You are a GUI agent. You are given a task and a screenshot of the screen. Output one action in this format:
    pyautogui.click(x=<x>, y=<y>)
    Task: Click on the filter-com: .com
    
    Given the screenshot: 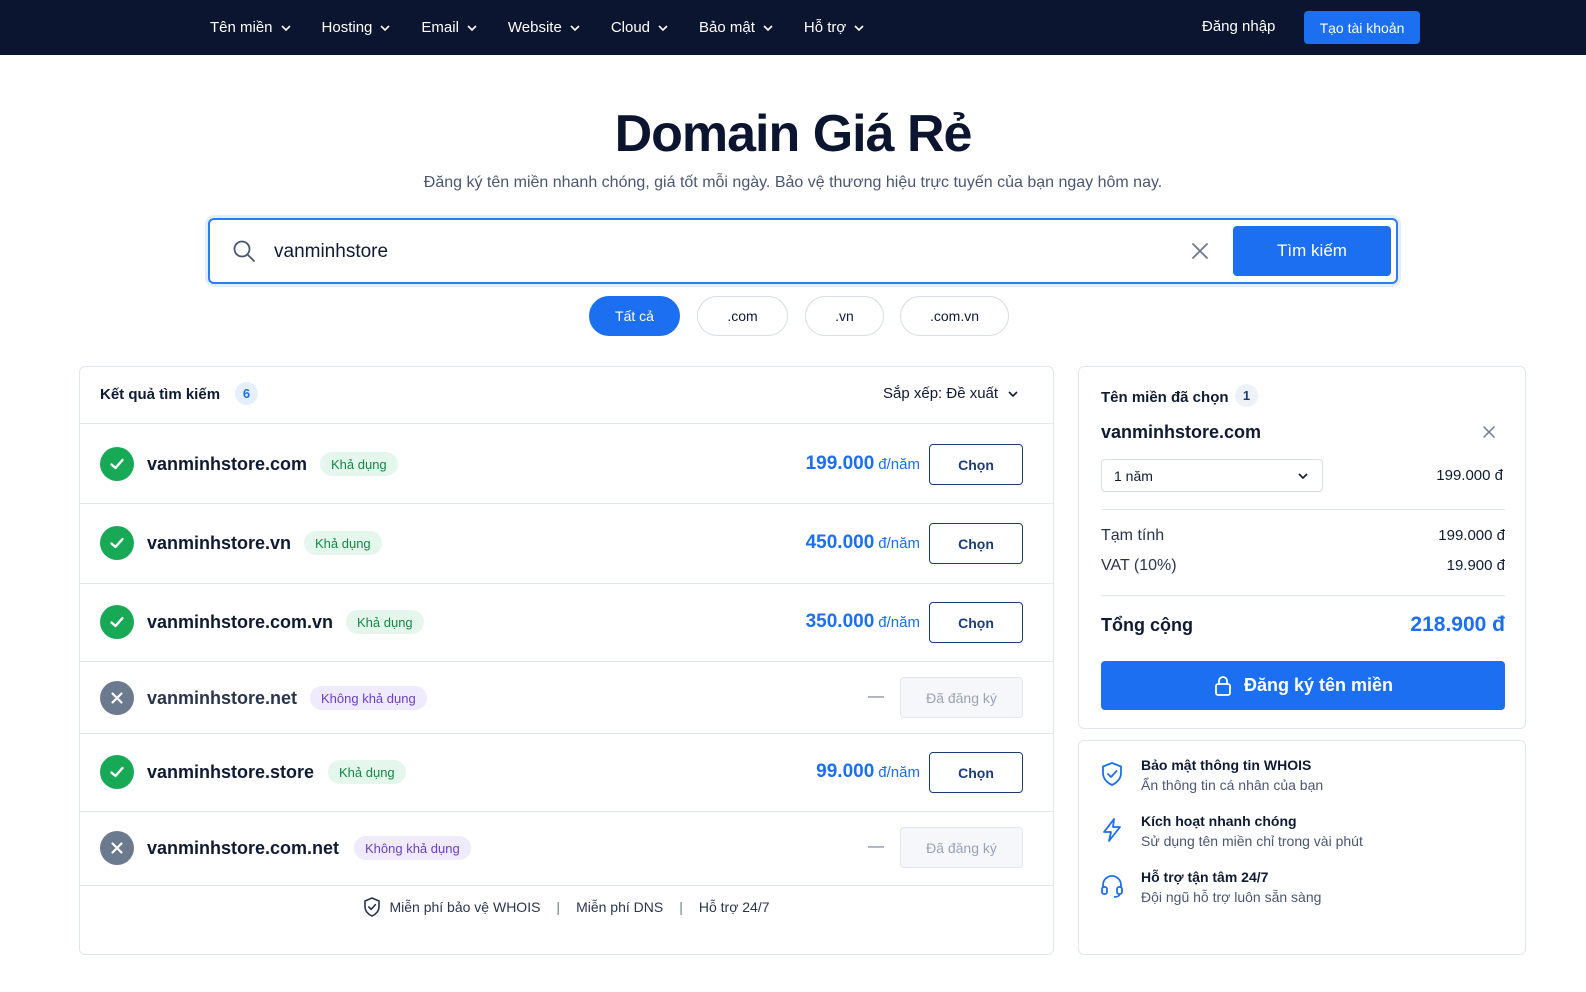 What is the action you would take?
    pyautogui.click(x=742, y=316)
    